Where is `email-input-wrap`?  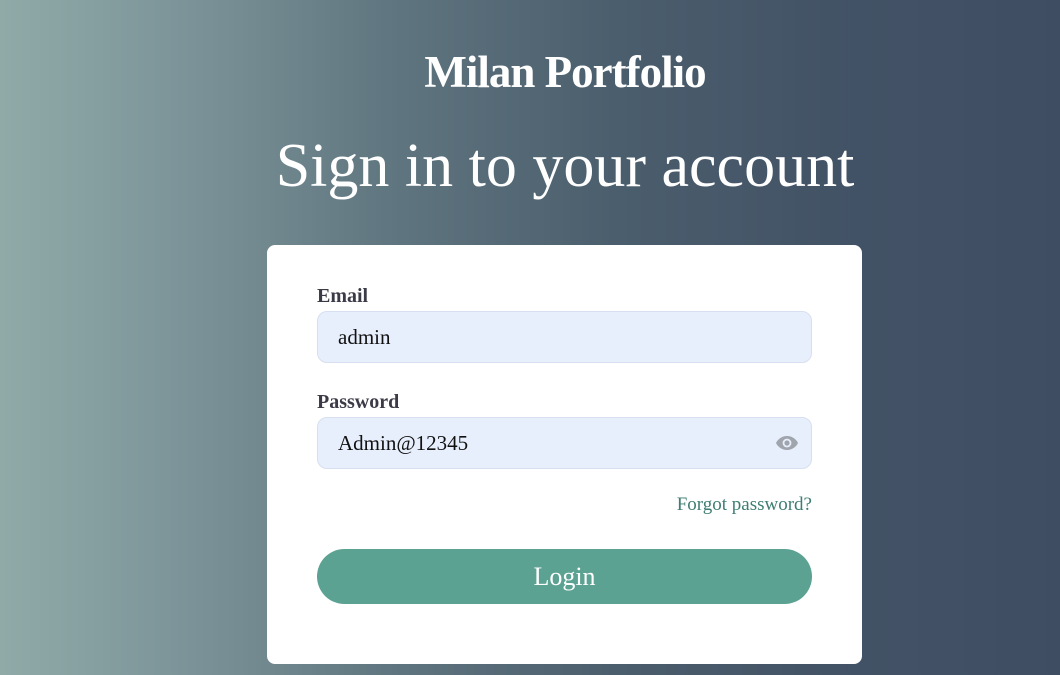 email-input-wrap is located at coordinates (564, 337).